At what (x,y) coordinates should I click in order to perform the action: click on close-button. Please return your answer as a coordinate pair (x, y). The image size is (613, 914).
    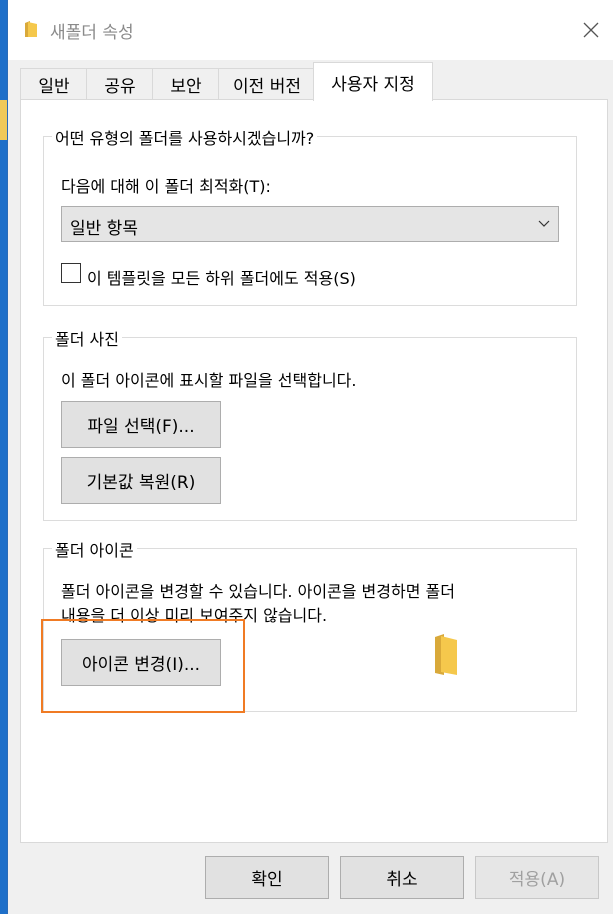
    Looking at the image, I should click on (590, 30).